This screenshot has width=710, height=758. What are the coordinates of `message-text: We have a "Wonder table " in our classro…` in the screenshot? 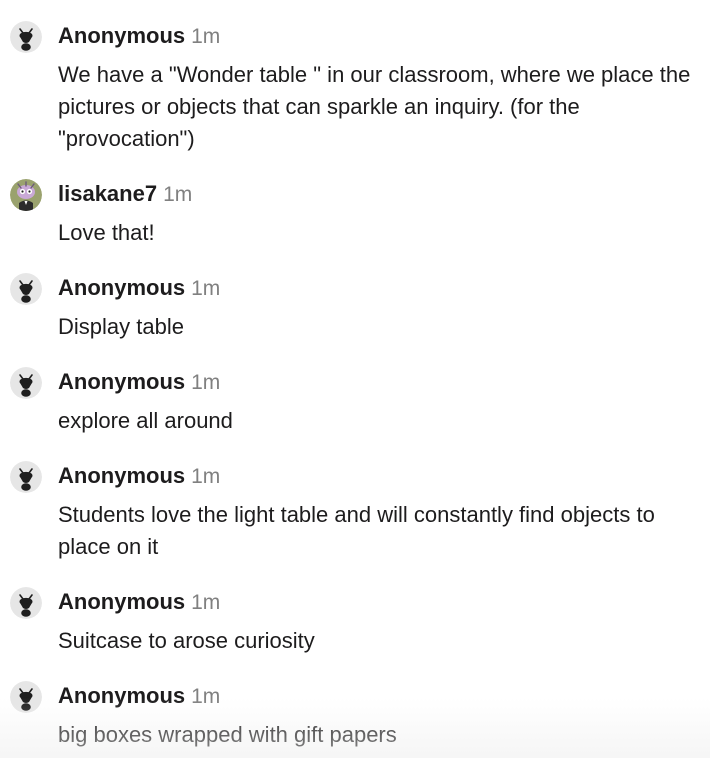 It's located at (374, 106).